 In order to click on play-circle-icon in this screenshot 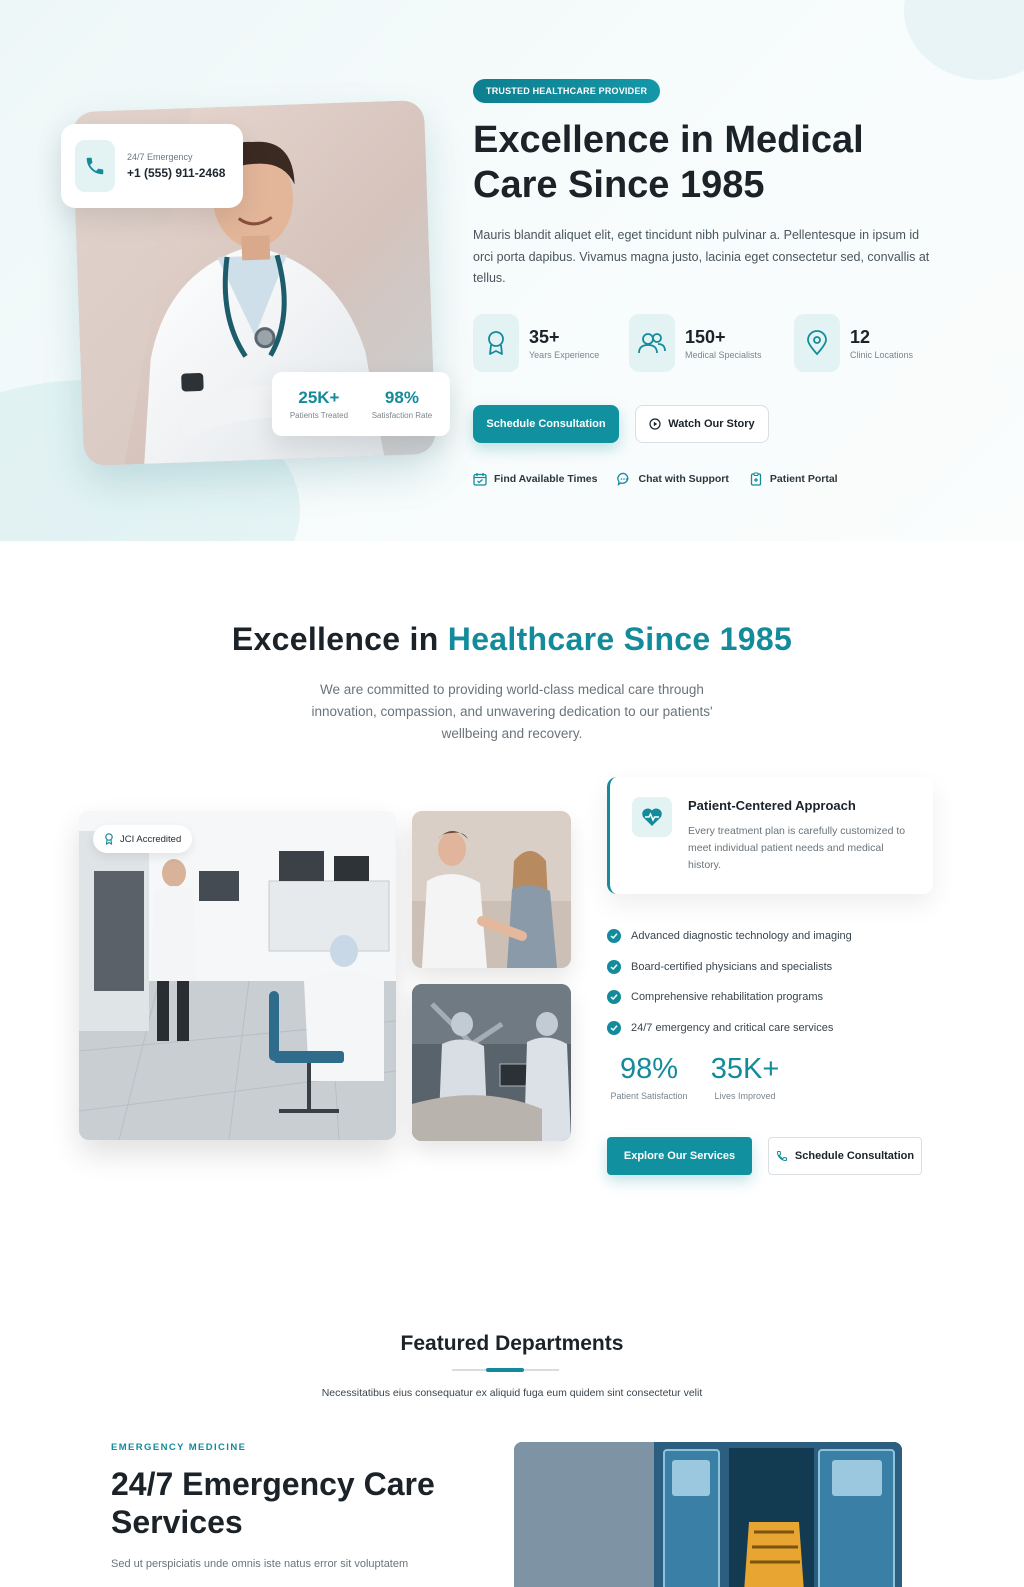, I will do `click(655, 424)`.